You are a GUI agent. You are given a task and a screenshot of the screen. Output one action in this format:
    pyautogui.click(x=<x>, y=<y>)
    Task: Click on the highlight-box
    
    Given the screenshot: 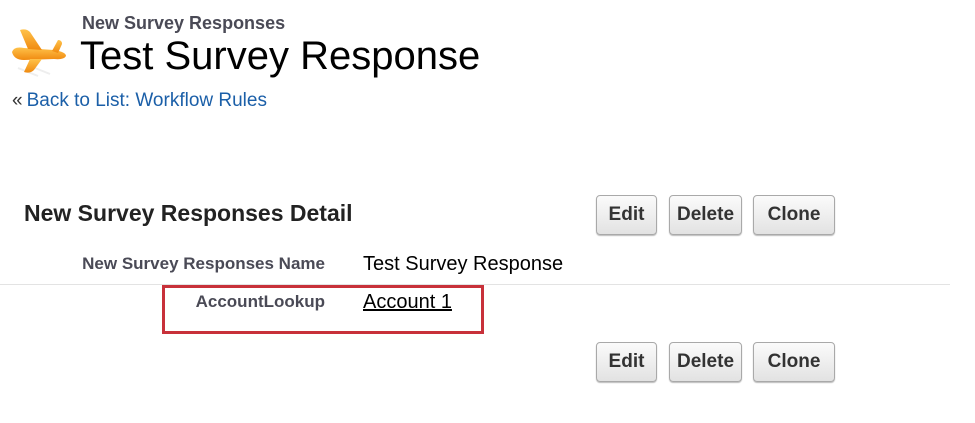 What is the action you would take?
    pyautogui.click(x=323, y=309)
    